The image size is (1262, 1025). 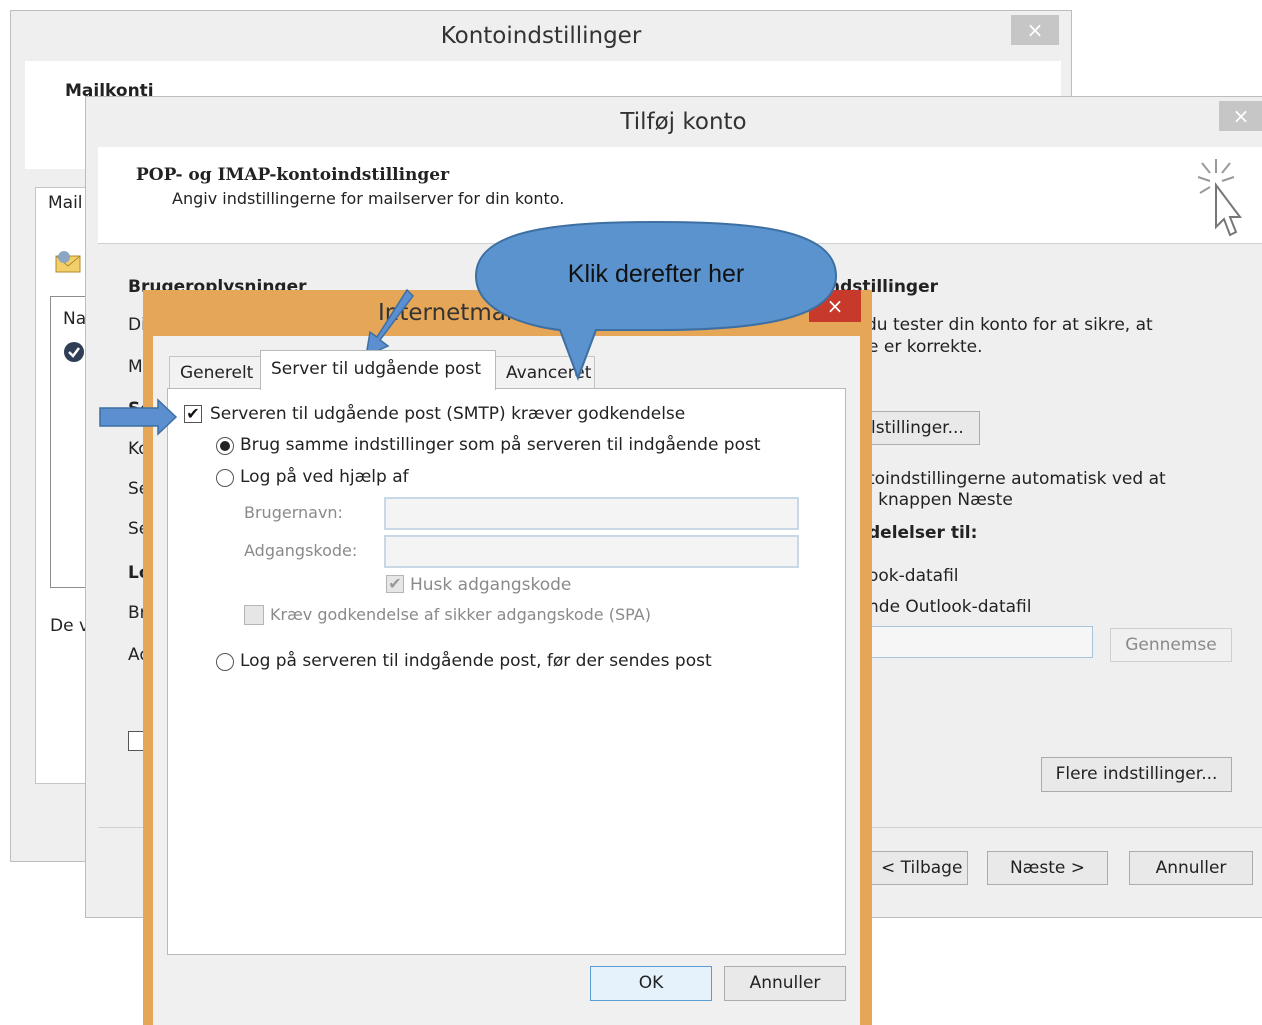 I want to click on annotation-overlay, so click(x=468, y=328).